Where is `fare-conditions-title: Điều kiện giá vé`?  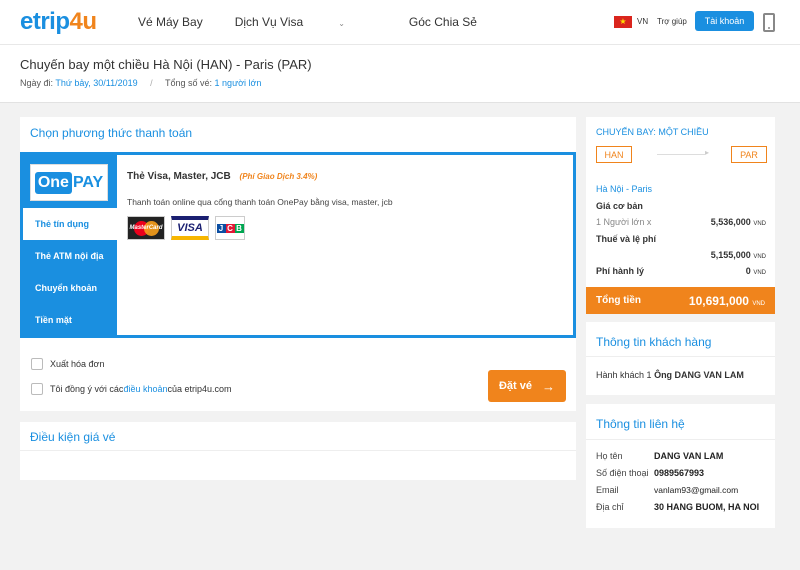 fare-conditions-title: Điều kiện giá vé is located at coordinates (72, 437).